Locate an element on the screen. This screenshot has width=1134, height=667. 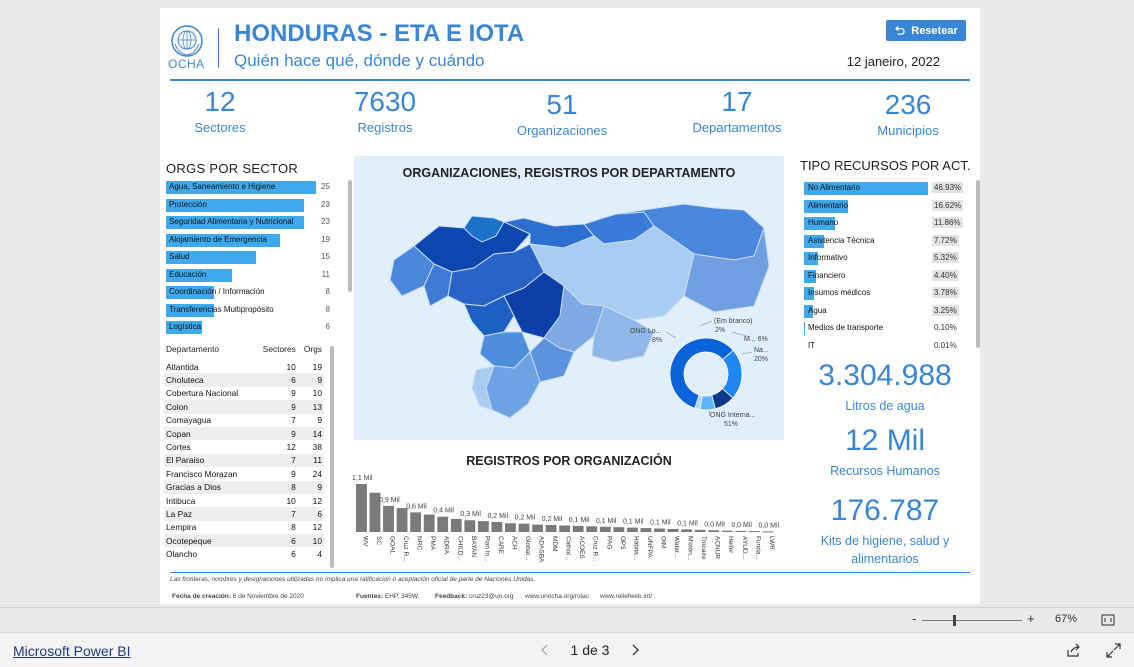
next-page-icon is located at coordinates (635, 650).